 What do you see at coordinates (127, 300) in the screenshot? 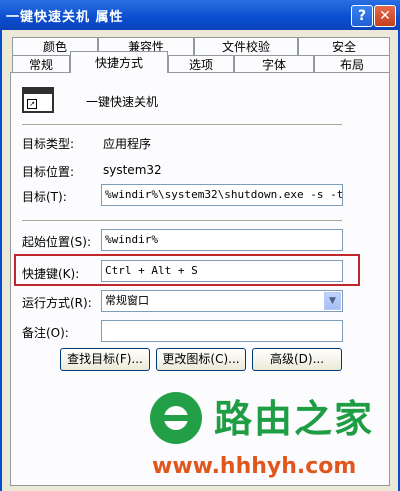
I see `run-select-value: 常规窗口` at bounding box center [127, 300].